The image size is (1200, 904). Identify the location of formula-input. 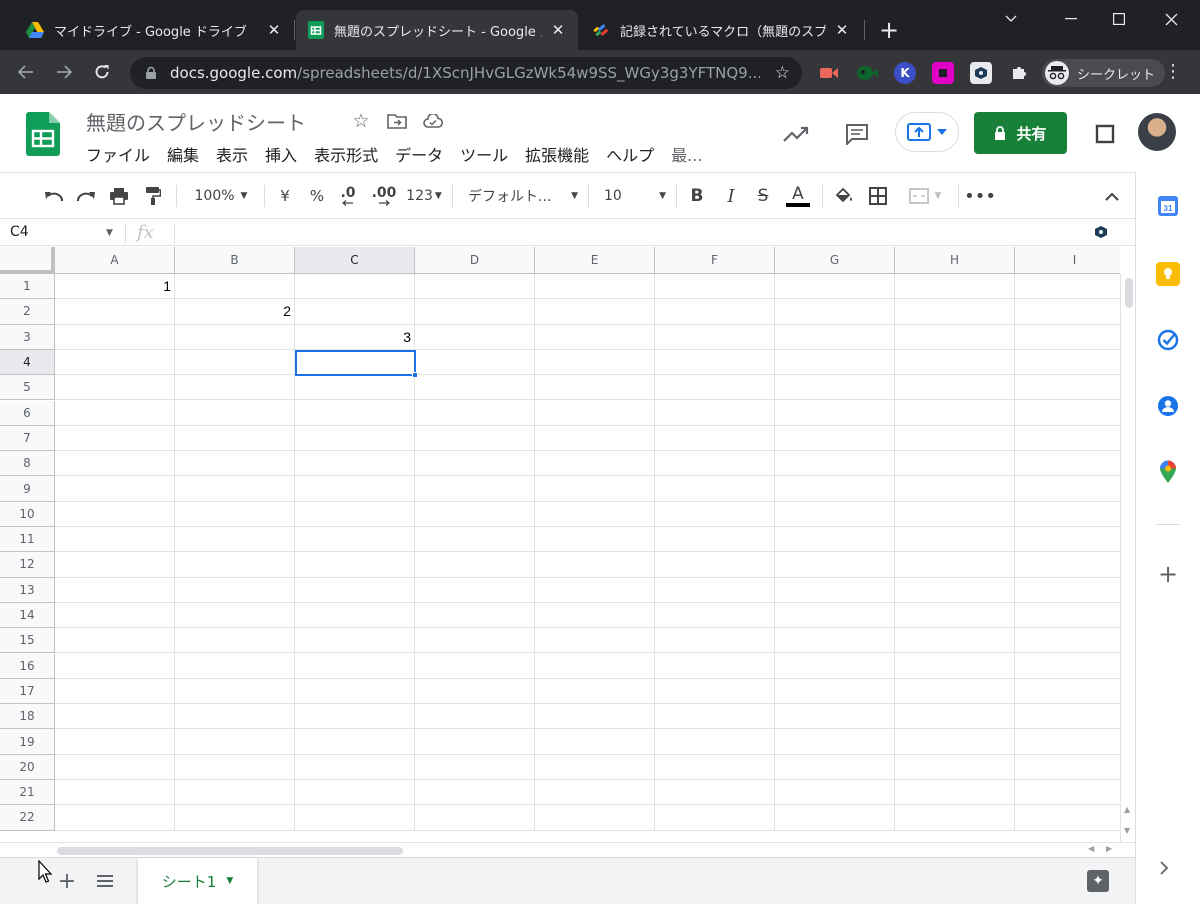
(626, 232).